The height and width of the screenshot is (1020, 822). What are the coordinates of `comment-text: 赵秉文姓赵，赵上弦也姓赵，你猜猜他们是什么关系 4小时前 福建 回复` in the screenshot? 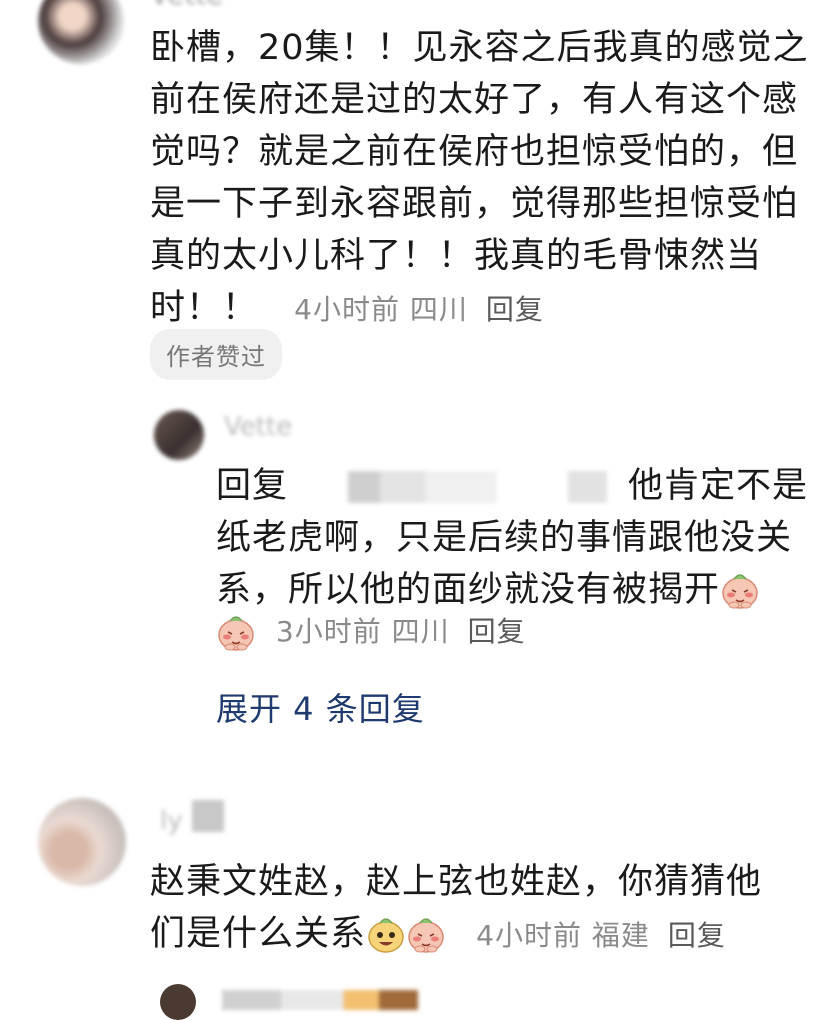 It's located at (470, 909).